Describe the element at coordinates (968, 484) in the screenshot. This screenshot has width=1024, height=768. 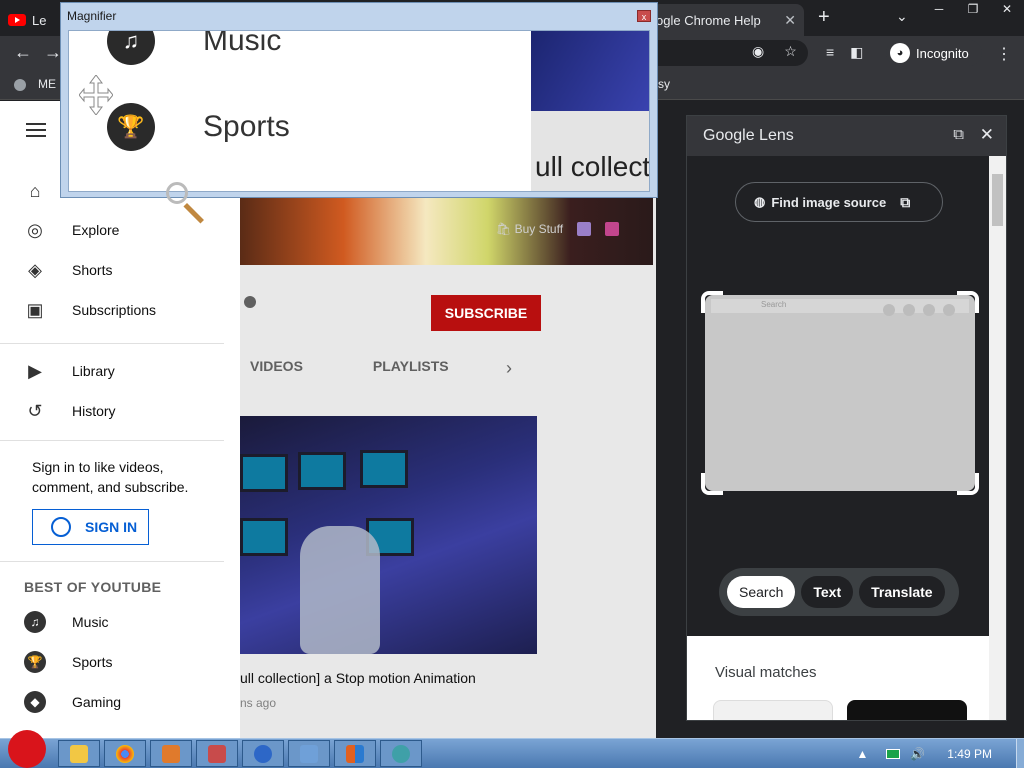
I see `crop-handle-bottom-right` at that location.